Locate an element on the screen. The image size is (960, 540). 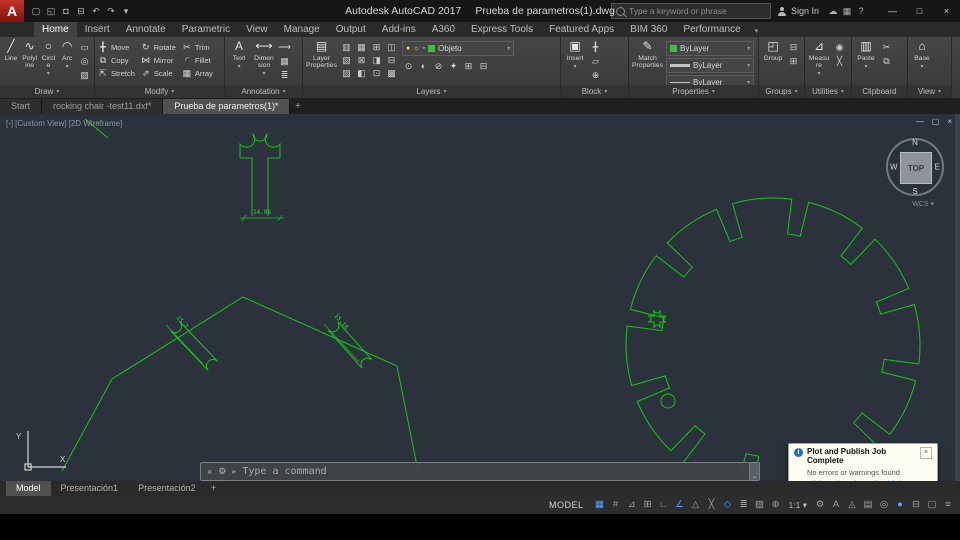
tool-group: ◰ Group is located at coordinates (773, 50).